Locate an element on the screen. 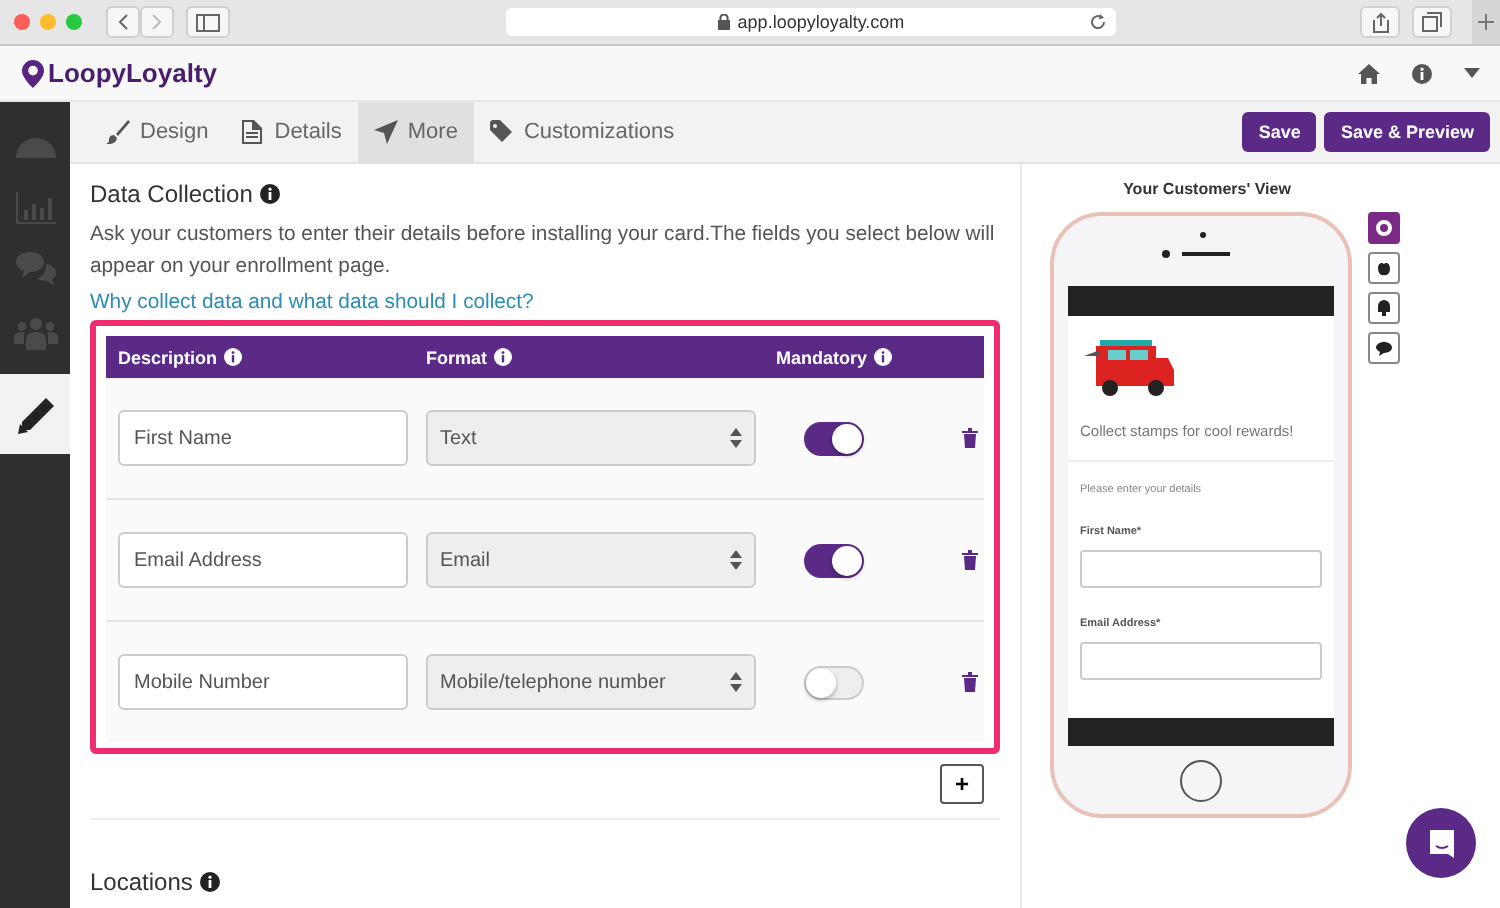 This screenshot has width=1500, height=908. format-select: Mobile/telephone number is located at coordinates (591, 682).